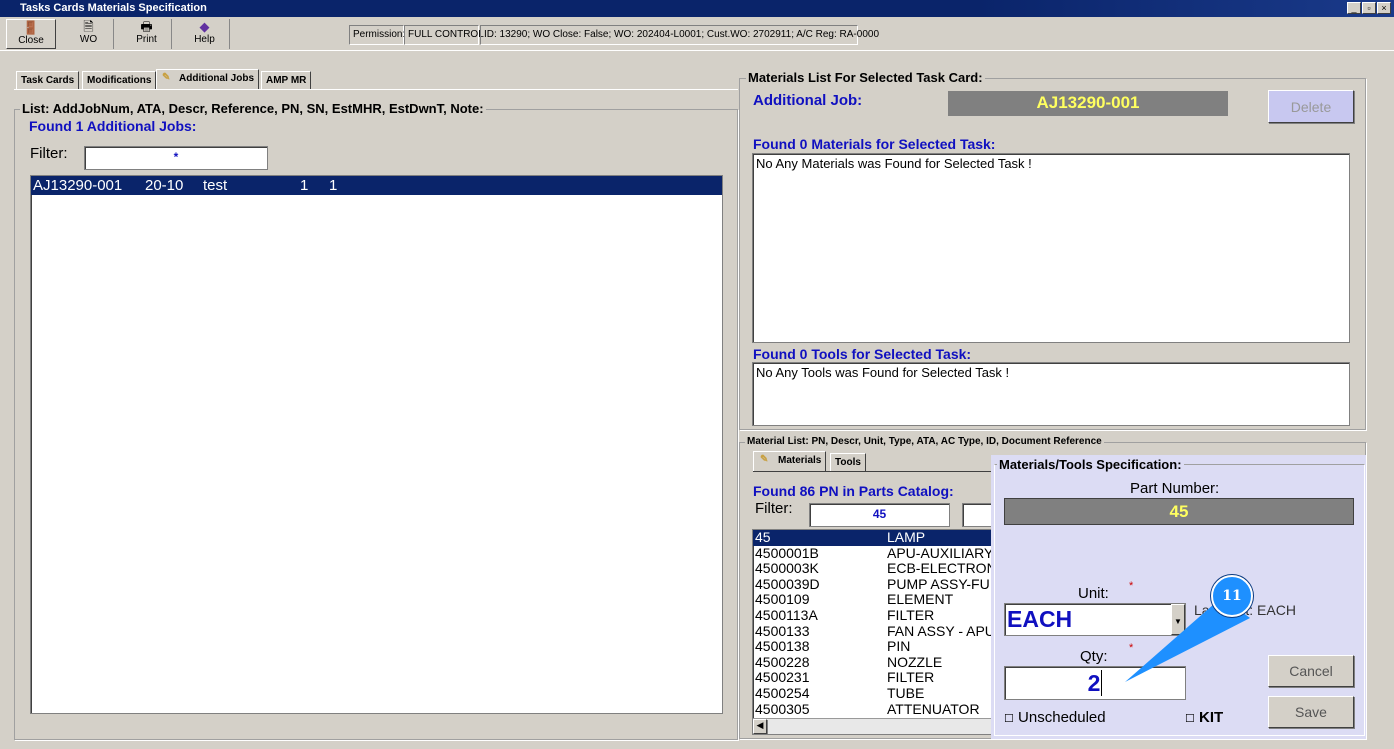 Image resolution: width=1394 pixels, height=749 pixels. I want to click on permission-label: Permission:, so click(377, 35).